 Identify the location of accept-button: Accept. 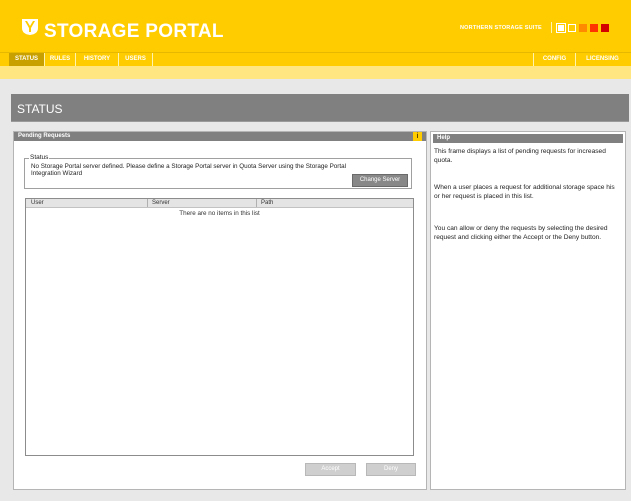
(330, 469).